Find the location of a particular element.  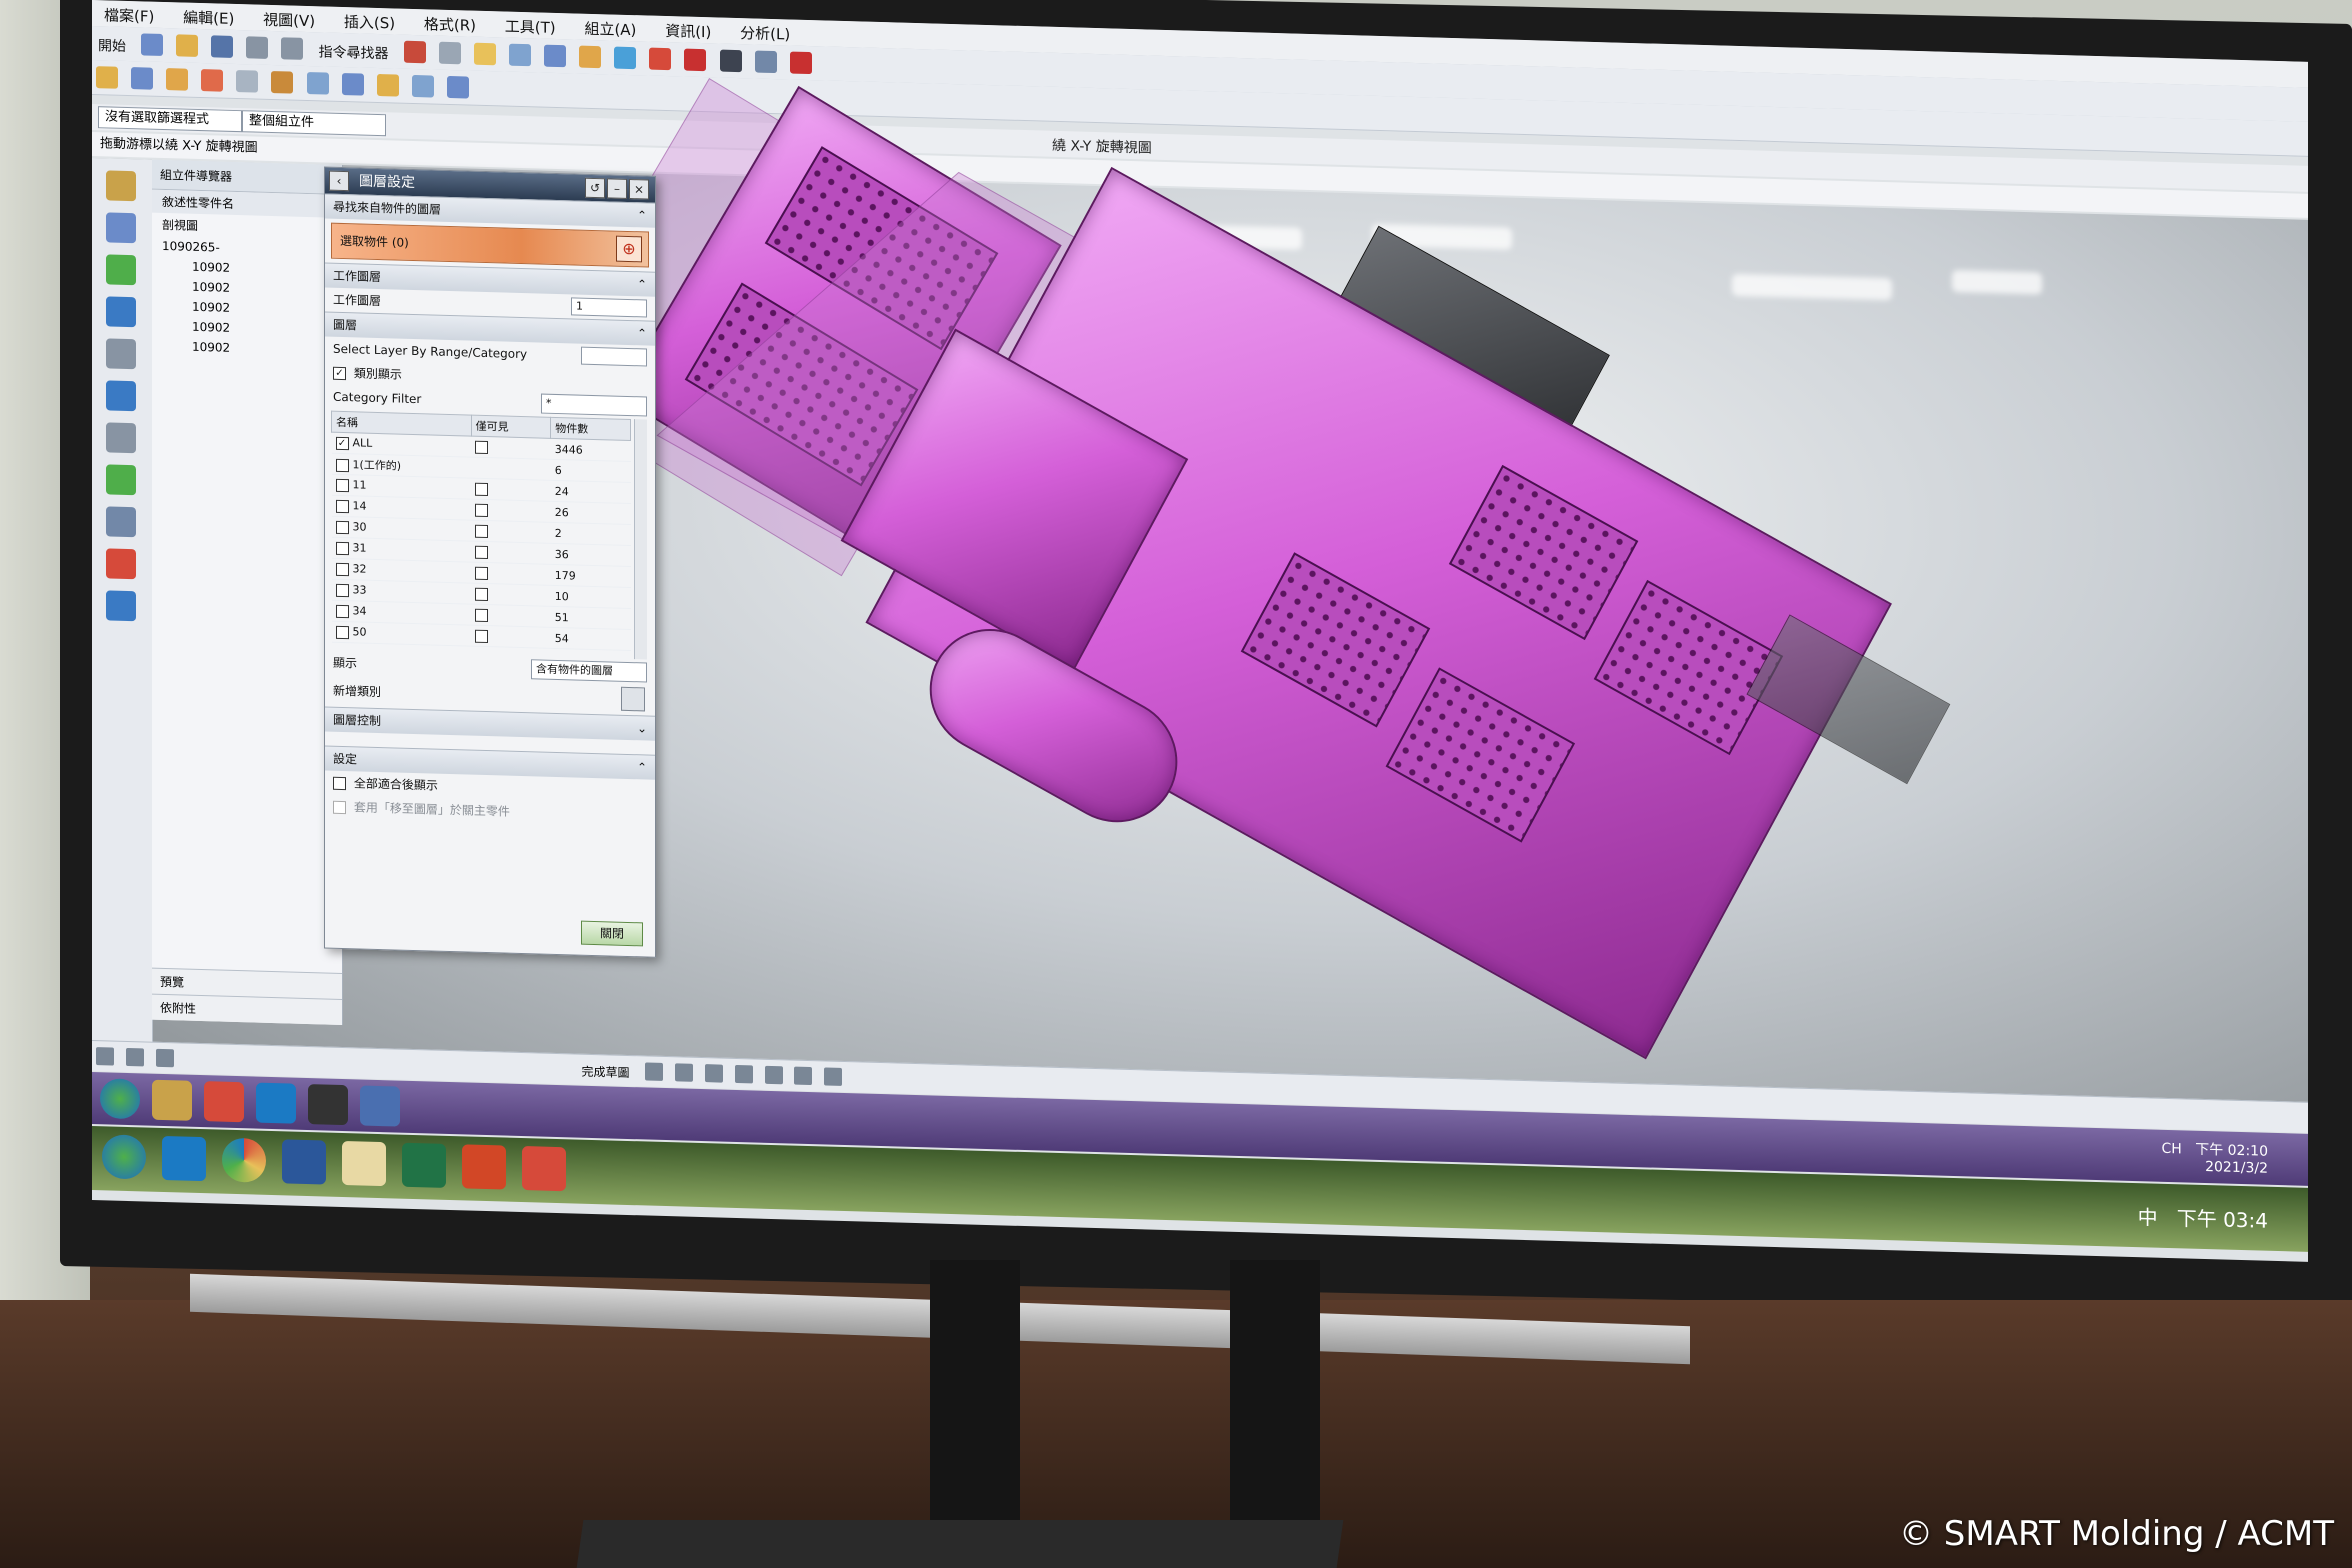

assembly-icon is located at coordinates (457, 87).